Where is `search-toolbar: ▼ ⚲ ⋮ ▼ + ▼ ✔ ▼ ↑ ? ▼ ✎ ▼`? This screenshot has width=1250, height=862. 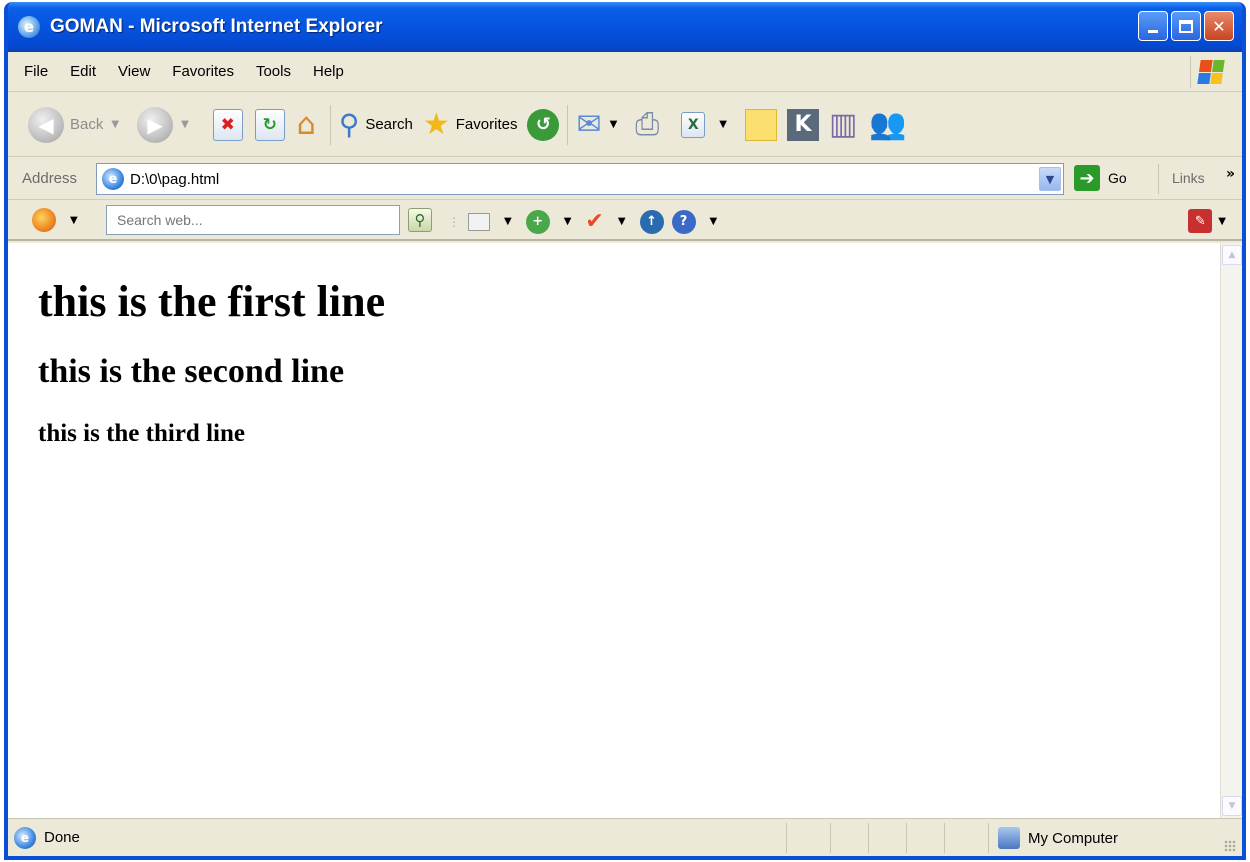 search-toolbar: ▼ ⚲ ⋮ ▼ + ▼ ✔ ▼ ↑ ? ▼ ✎ ▼ is located at coordinates (625, 221).